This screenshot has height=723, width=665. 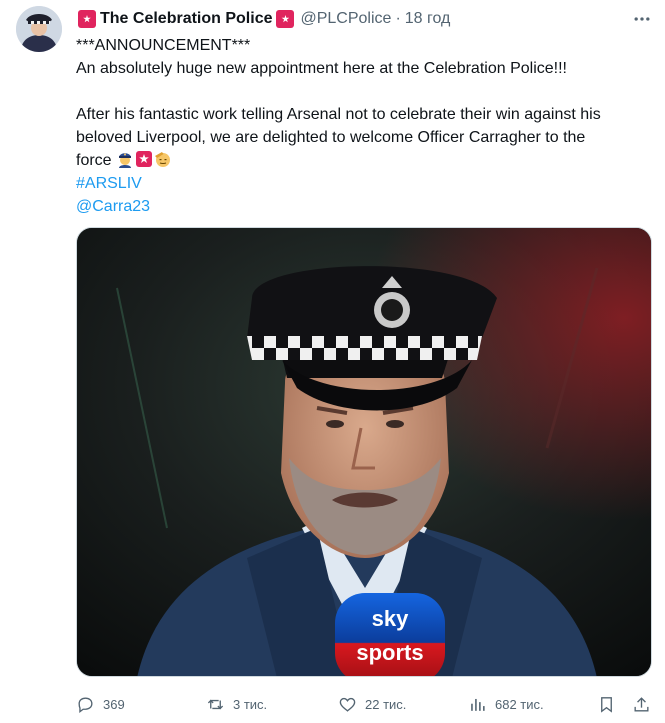 What do you see at coordinates (163, 159) in the screenshot?
I see `saluting-face-icon` at bounding box center [163, 159].